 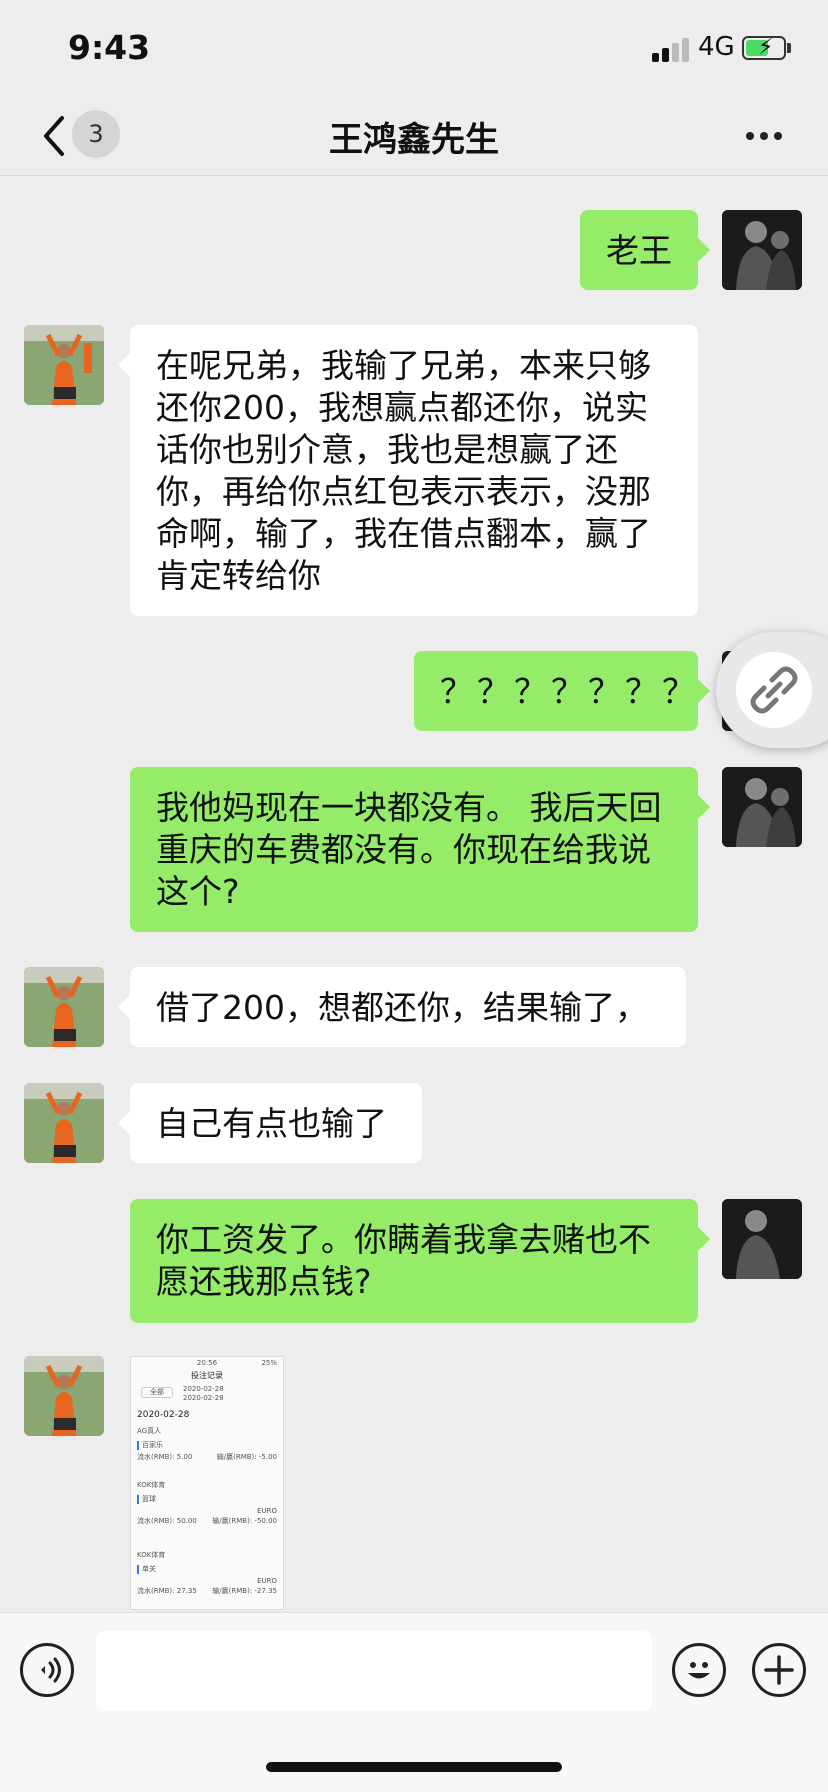 What do you see at coordinates (109, 47) in the screenshot?
I see `status-time: 9:43` at bounding box center [109, 47].